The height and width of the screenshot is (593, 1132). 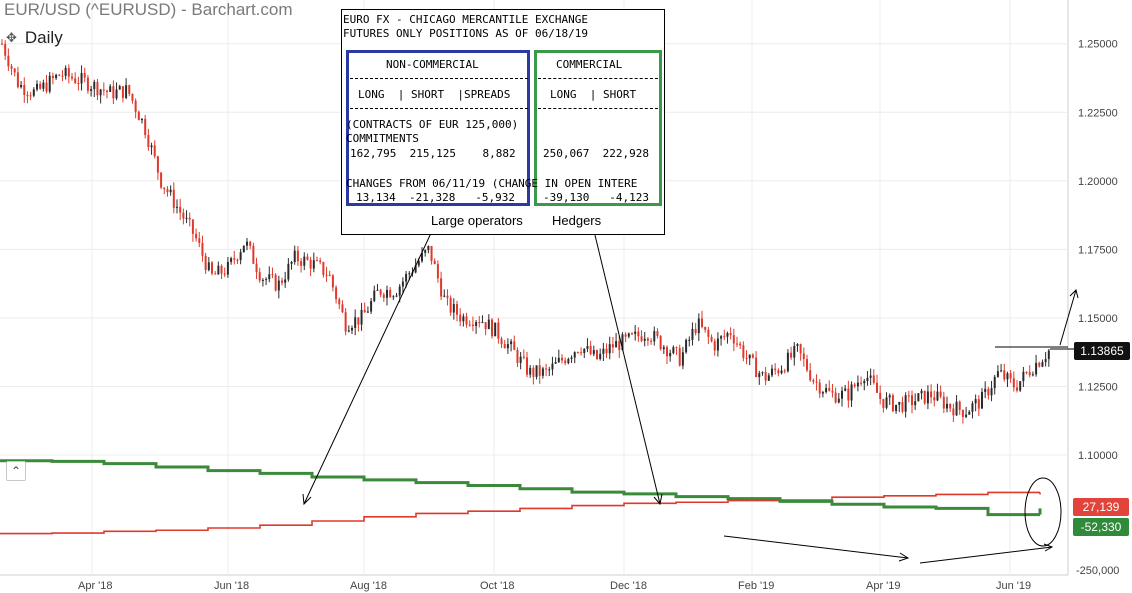 I want to click on x-tick-label: Oct '18, so click(x=497, y=586).